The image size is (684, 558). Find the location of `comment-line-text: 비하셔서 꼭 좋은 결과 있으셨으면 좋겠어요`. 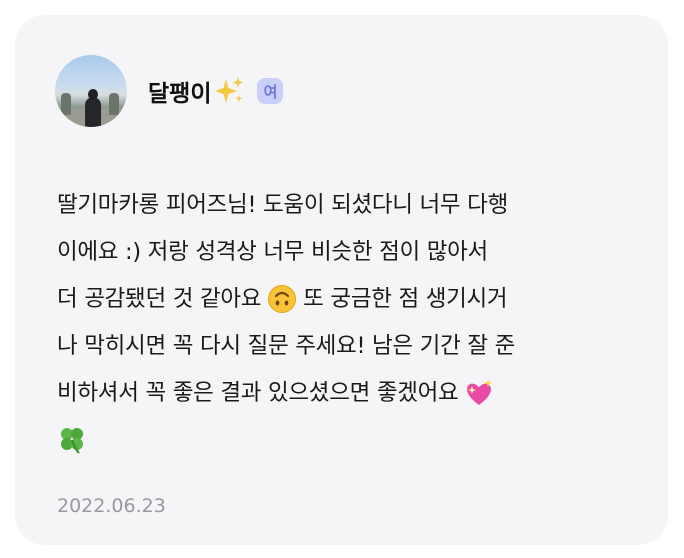

comment-line-text: 비하셔서 꼭 좋은 결과 있으셨으면 좋겠어요 is located at coordinates (258, 392).